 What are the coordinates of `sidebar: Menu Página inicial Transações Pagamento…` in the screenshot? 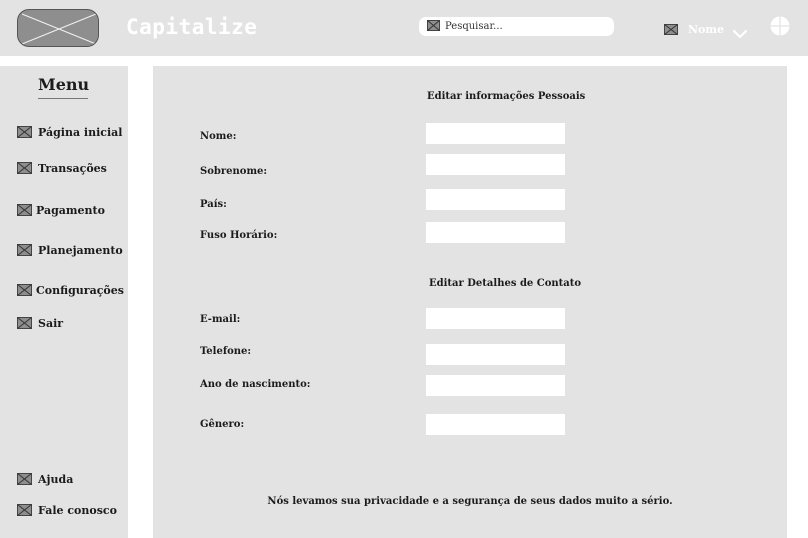 It's located at (64, 302).